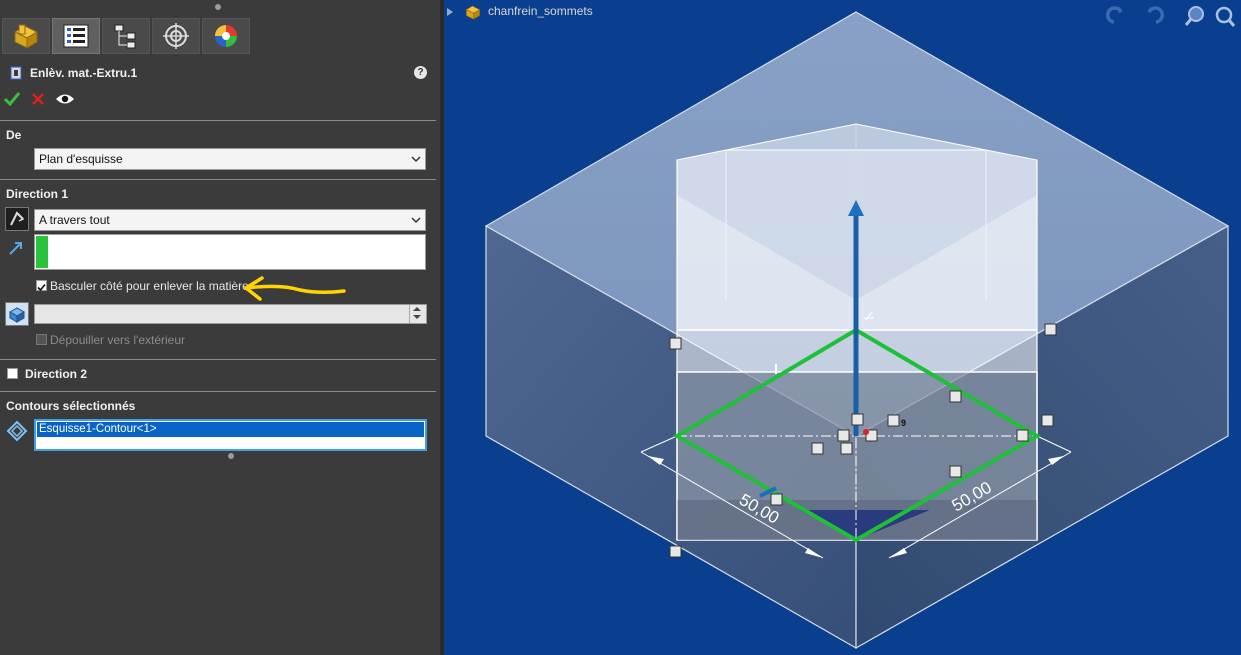  I want to click on cancel-button, so click(38, 99).